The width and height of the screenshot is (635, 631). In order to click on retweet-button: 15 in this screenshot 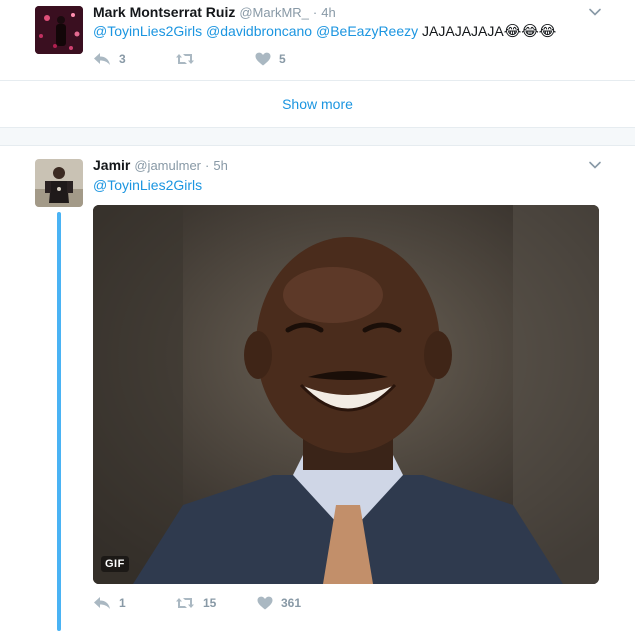, I will do `click(216, 603)`.